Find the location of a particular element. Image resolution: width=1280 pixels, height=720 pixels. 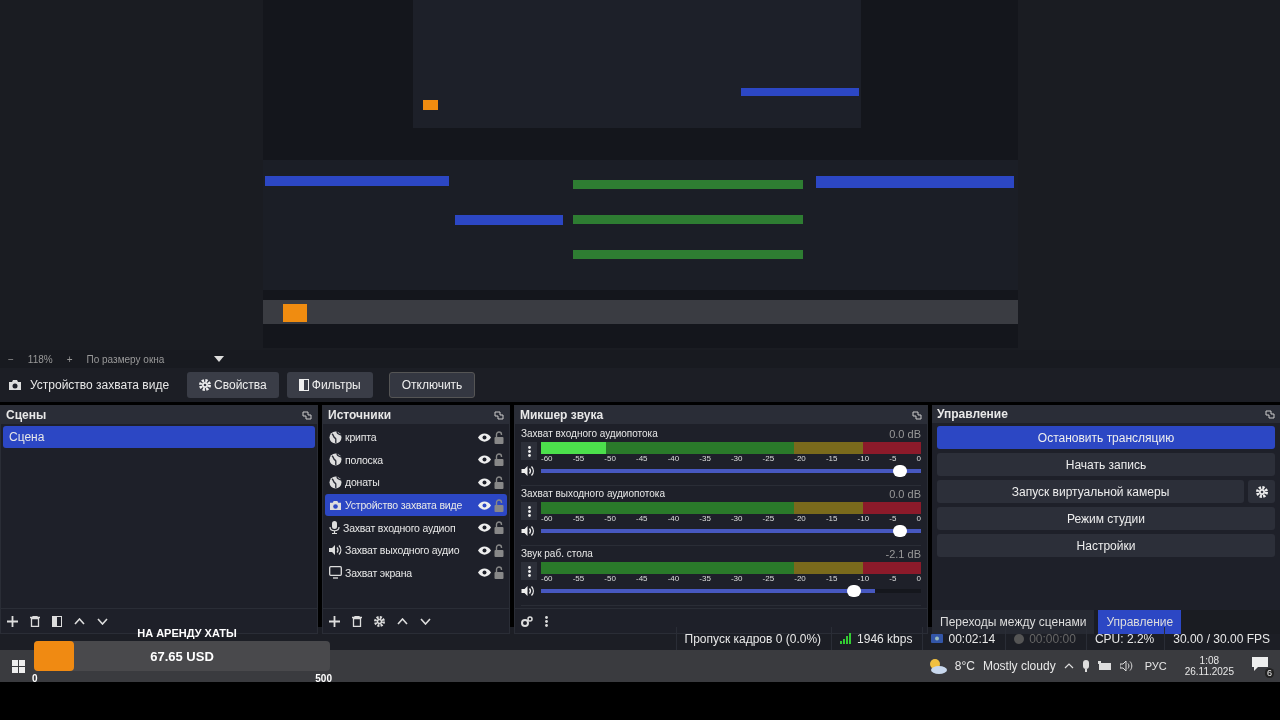

language-indicator: РУС is located at coordinates (1155, 666).